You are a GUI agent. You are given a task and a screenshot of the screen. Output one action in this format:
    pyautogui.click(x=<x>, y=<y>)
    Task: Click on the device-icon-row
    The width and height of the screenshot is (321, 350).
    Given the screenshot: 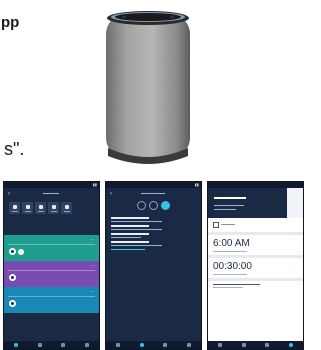 What is the action you would take?
    pyautogui.click(x=51, y=208)
    